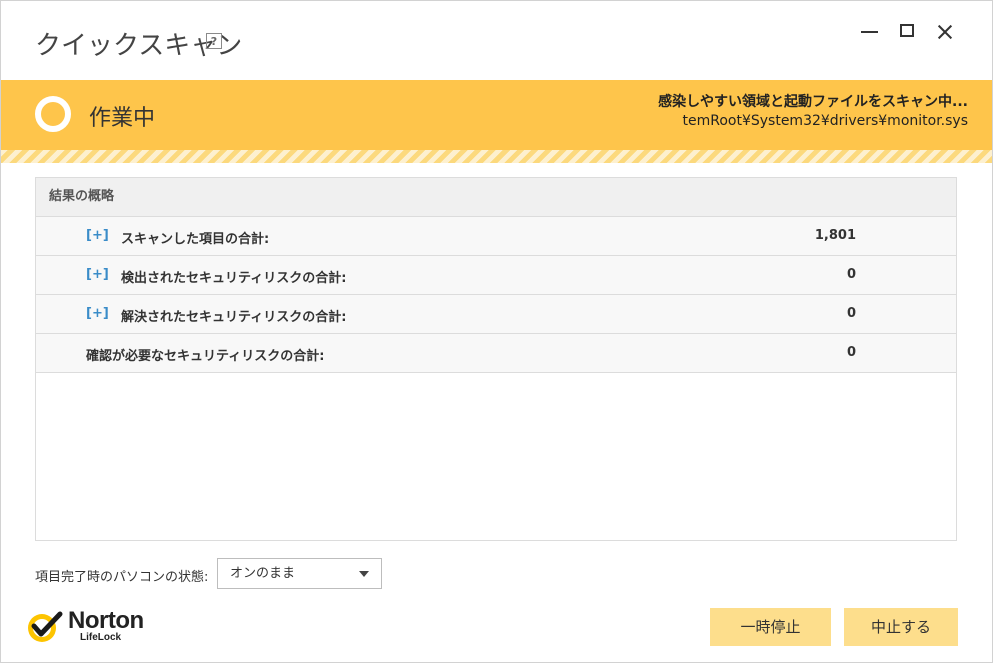 The height and width of the screenshot is (663, 993). I want to click on table-row: 確認が必要なセキュリティリスクの合計: 0, so click(496, 353).